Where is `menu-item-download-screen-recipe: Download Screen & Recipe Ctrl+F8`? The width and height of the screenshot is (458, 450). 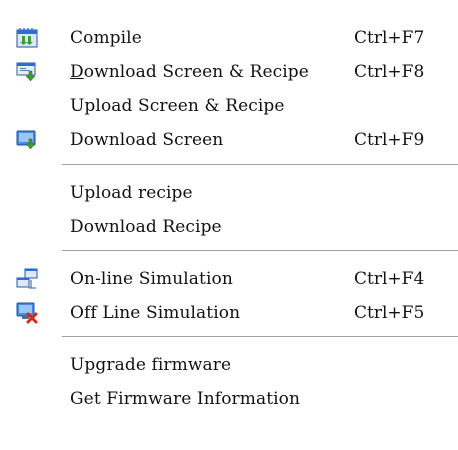 menu-item-download-screen-recipe: Download Screen & Recipe Ctrl+F8 is located at coordinates (229, 72).